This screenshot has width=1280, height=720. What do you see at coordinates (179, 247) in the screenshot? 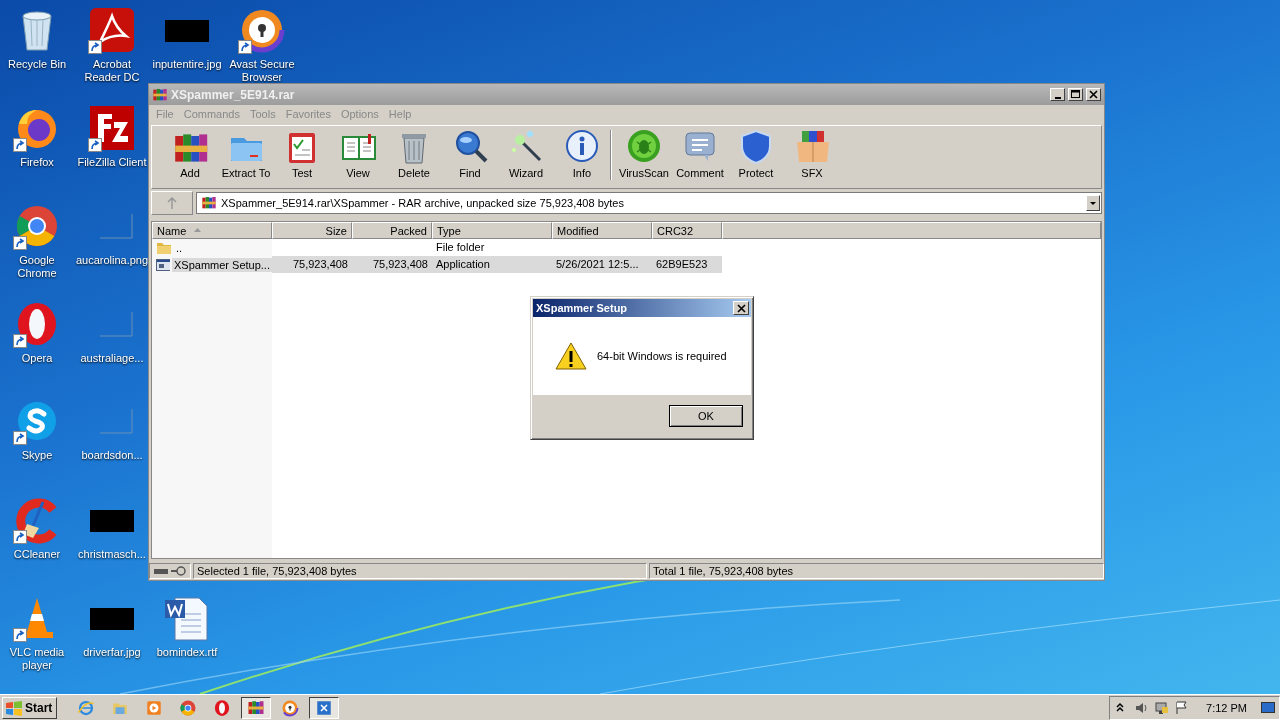
I see `file-name-cell: ..` at bounding box center [179, 247].